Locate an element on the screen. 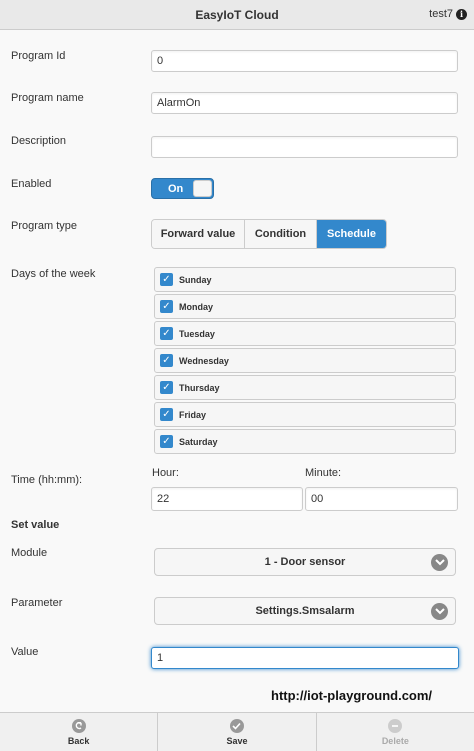 The width and height of the screenshot is (474, 751). day-checkbox-friday: ✓ Friday is located at coordinates (305, 414).